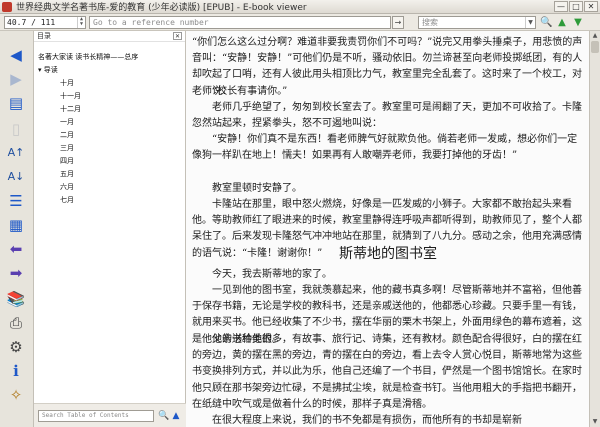 Image resolution: width=600 pixels, height=427 pixels. I want to click on forward-icon: ▶, so click(16, 79).